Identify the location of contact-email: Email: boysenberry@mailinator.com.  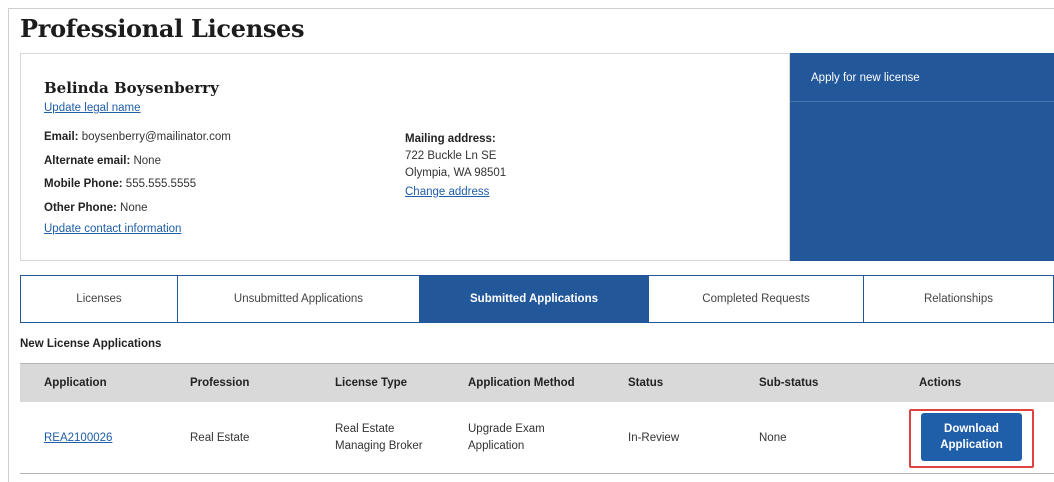
(137, 143).